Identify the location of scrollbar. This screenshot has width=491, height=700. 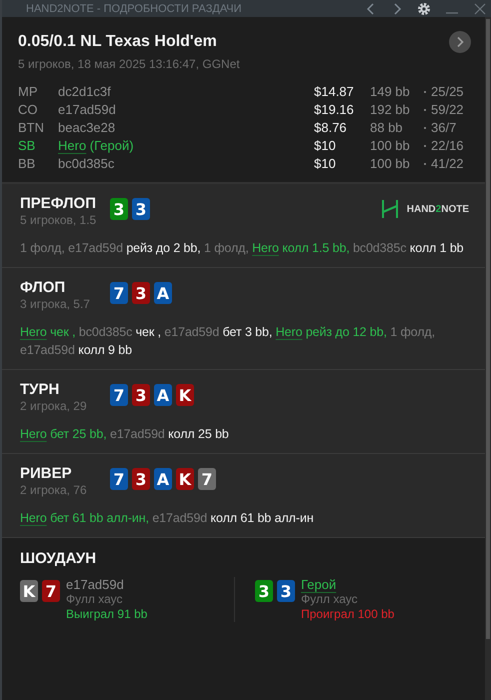
(488, 358).